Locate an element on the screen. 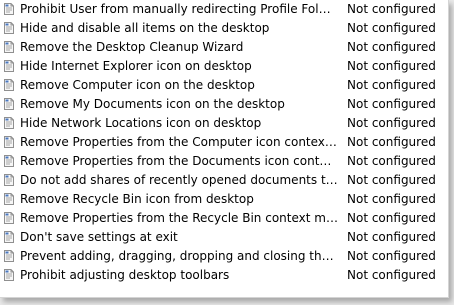 The width and height of the screenshot is (454, 305). policy-setting-name: Prohibit adjusting desktop toolbars is located at coordinates (125, 275).